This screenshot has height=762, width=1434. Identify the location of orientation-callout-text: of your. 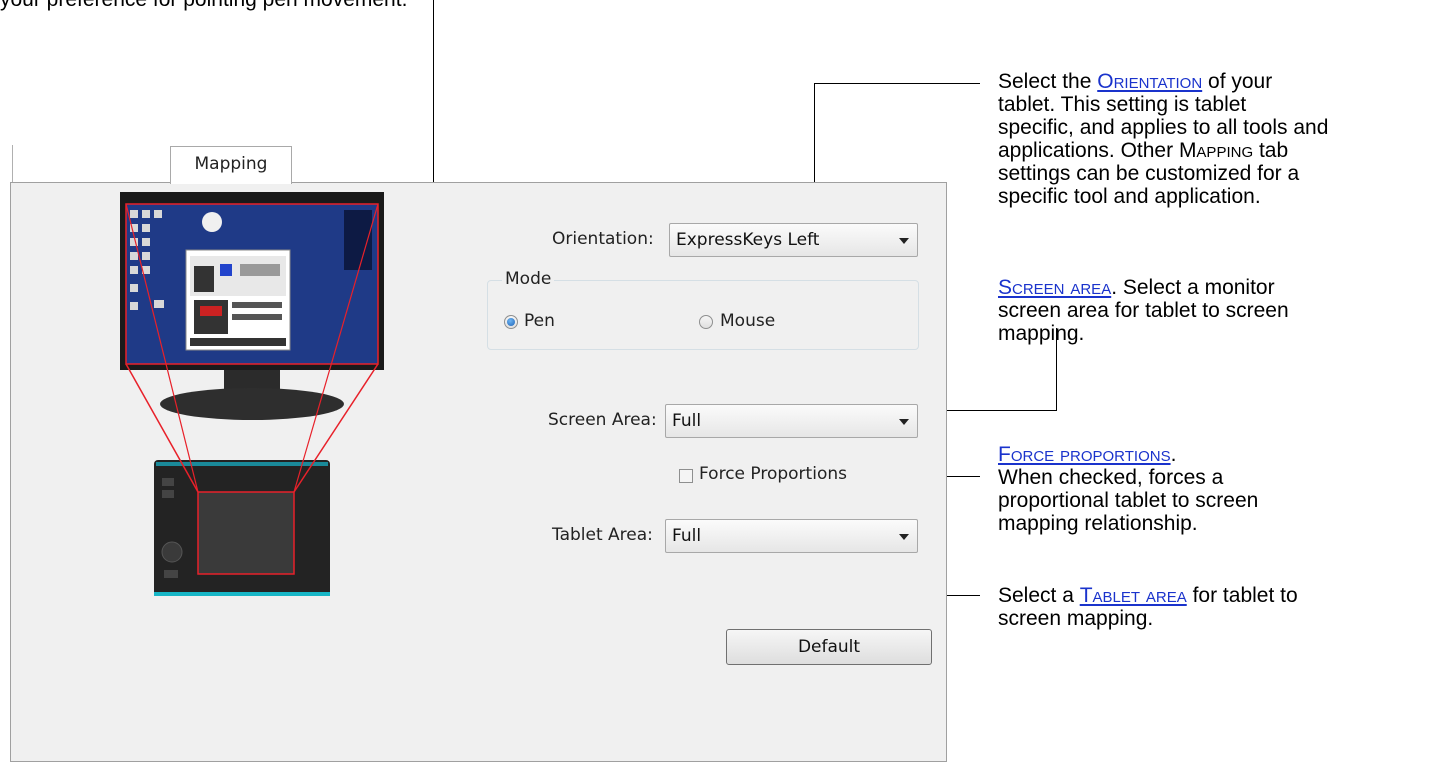
(1237, 81).